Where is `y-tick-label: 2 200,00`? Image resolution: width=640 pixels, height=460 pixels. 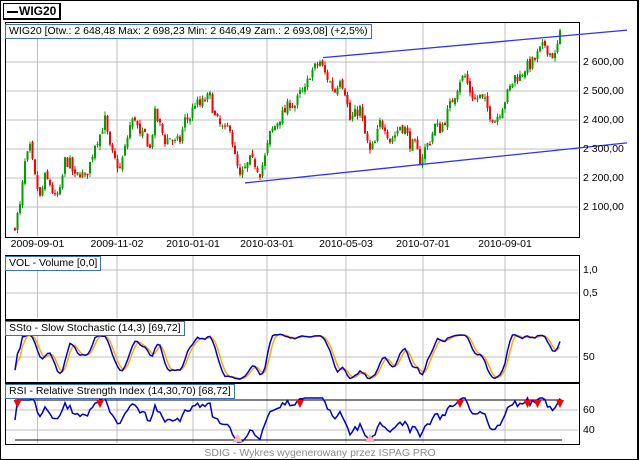
y-tick-label: 2 200,00 is located at coordinates (603, 178).